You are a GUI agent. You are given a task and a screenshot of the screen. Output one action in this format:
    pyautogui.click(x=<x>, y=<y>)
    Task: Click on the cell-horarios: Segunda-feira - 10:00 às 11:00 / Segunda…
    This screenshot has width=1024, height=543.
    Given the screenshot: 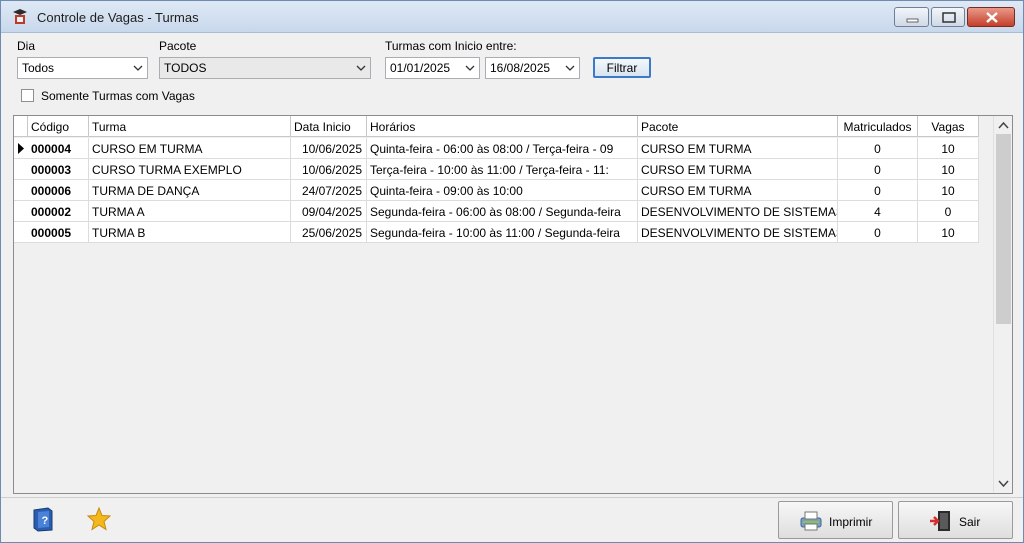 What is the action you would take?
    pyautogui.click(x=502, y=232)
    